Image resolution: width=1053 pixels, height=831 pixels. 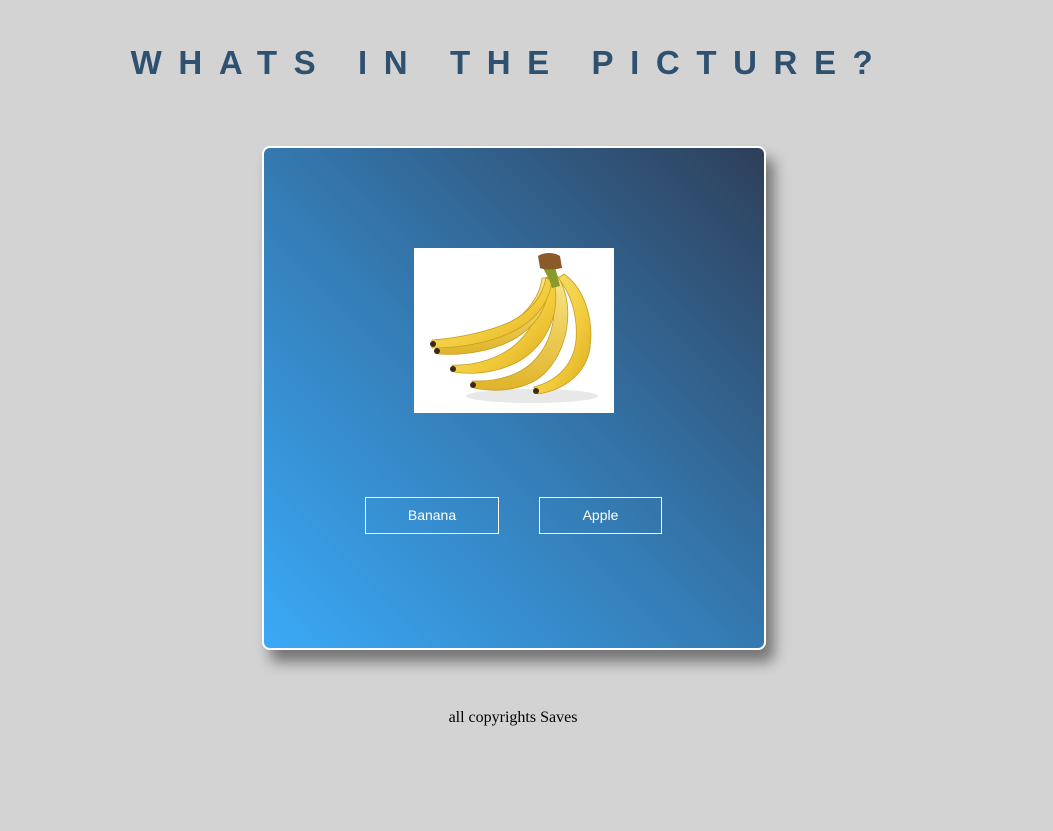 I want to click on banana-bunch-illustration, so click(x=514, y=328).